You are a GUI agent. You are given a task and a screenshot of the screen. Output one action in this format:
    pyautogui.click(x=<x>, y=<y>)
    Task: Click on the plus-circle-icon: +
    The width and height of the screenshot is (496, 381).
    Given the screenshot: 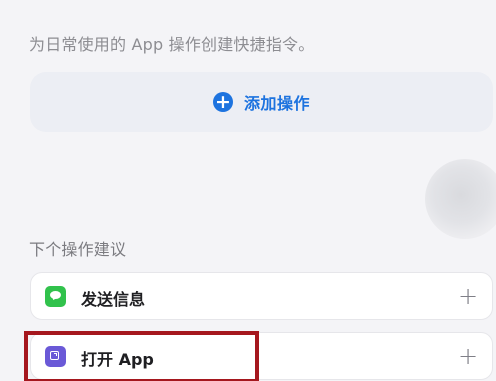 What is the action you would take?
    pyautogui.click(x=222, y=102)
    